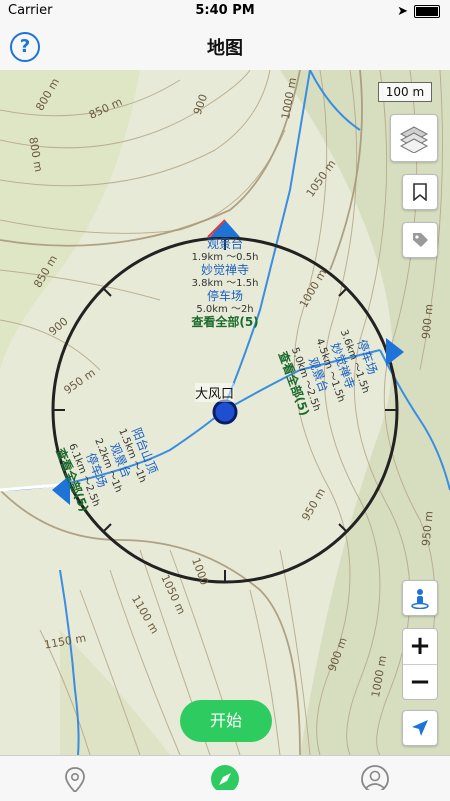 This screenshot has height=801, width=450. What do you see at coordinates (402, 11) in the screenshot?
I see `location-arrow-icon: ➤` at bounding box center [402, 11].